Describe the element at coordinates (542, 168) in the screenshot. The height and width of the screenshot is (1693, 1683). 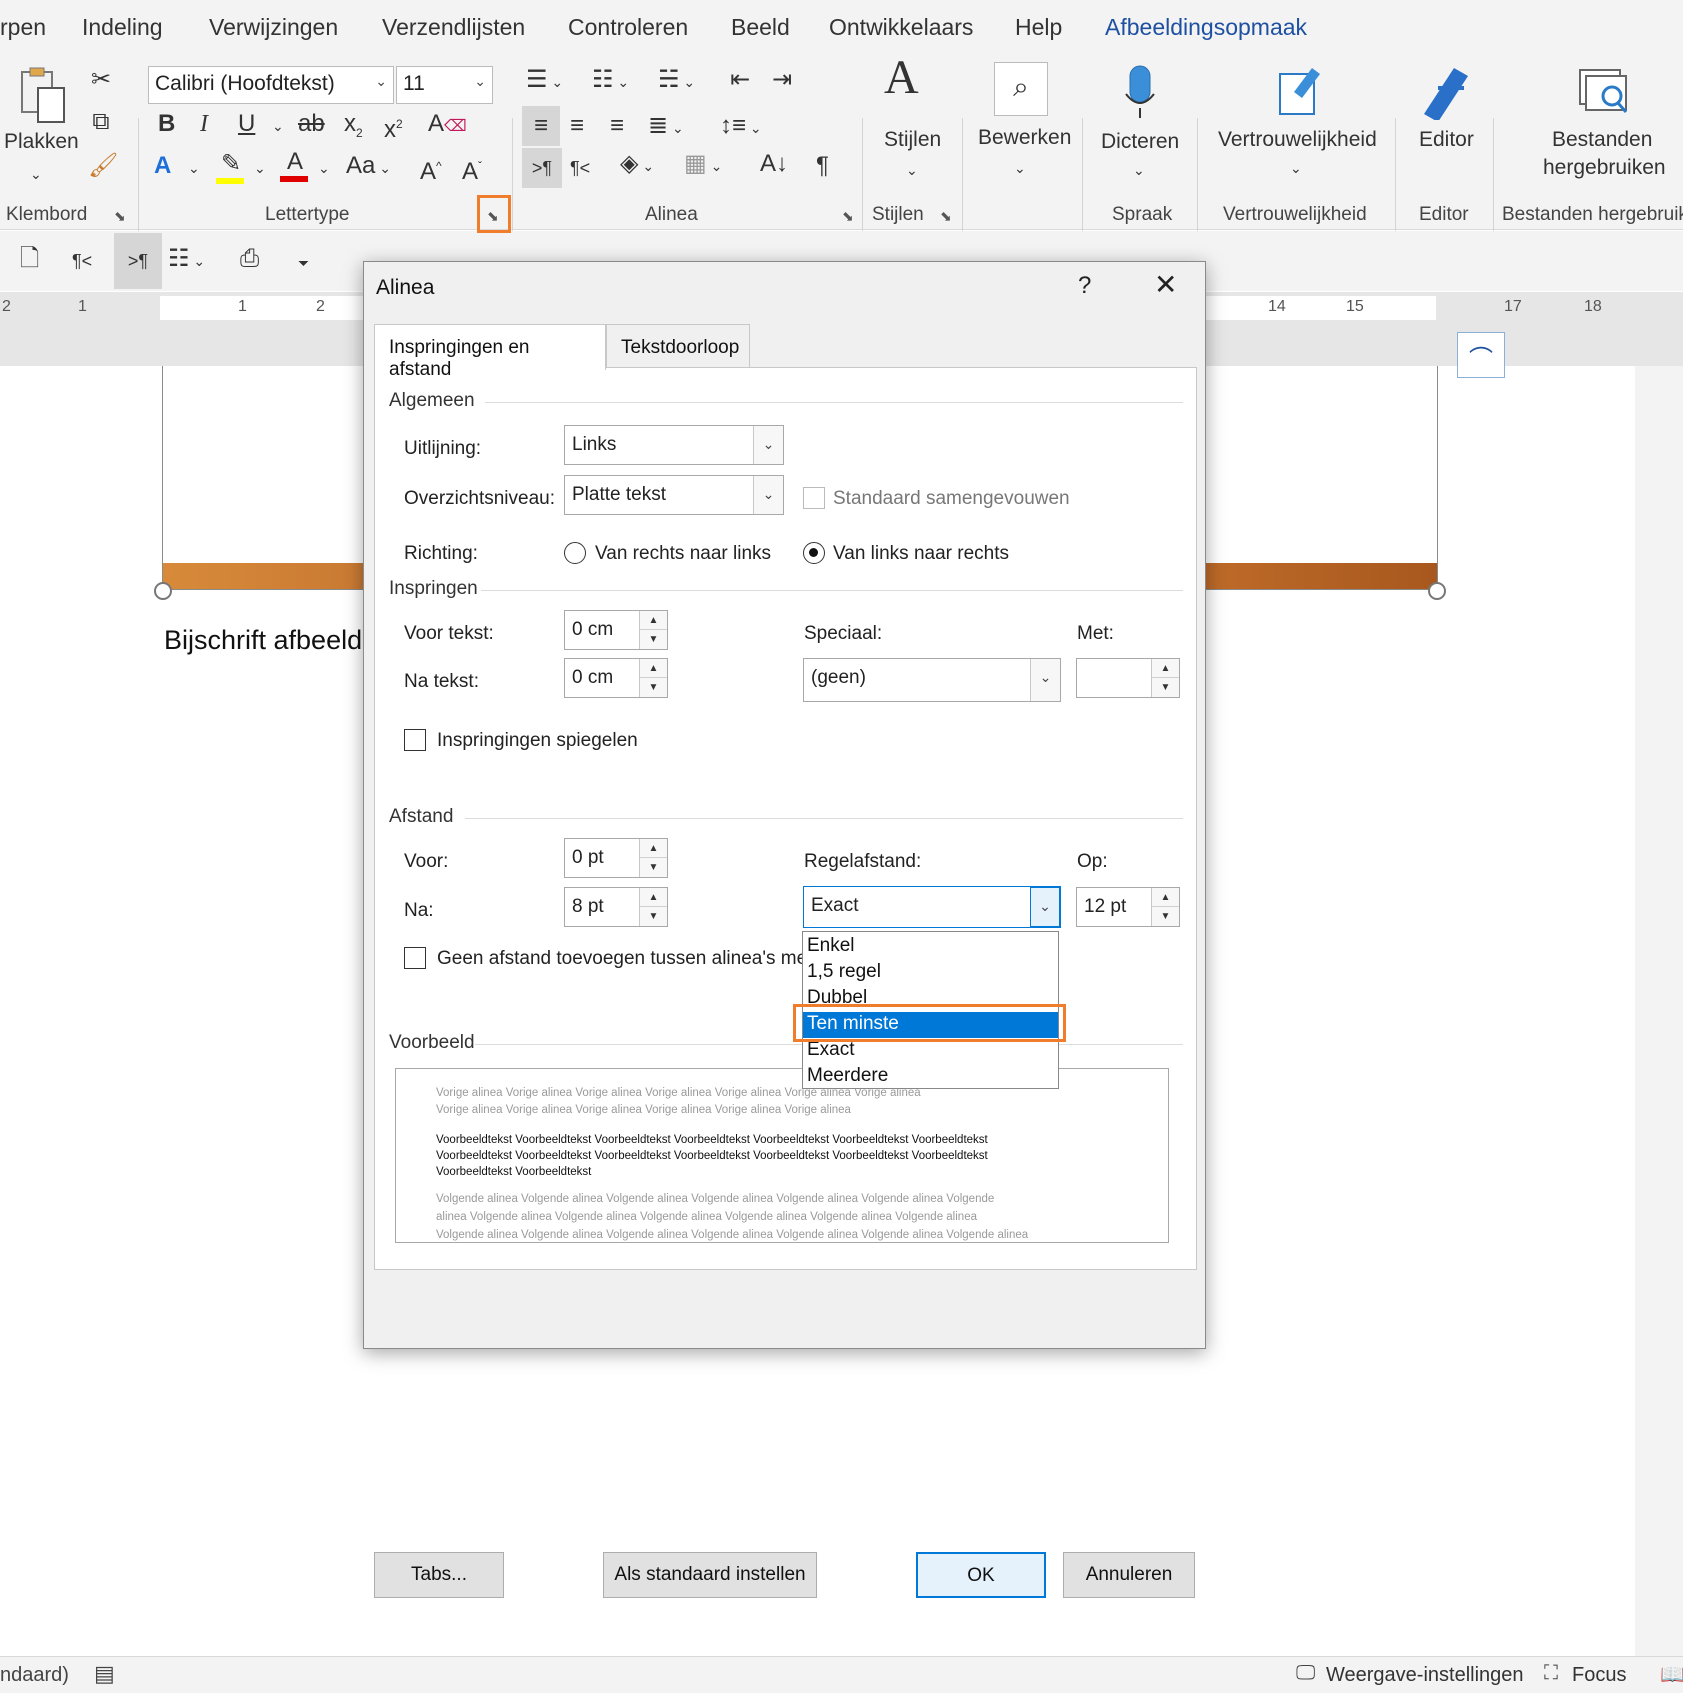
I see `ltr-icon: >¶` at that location.